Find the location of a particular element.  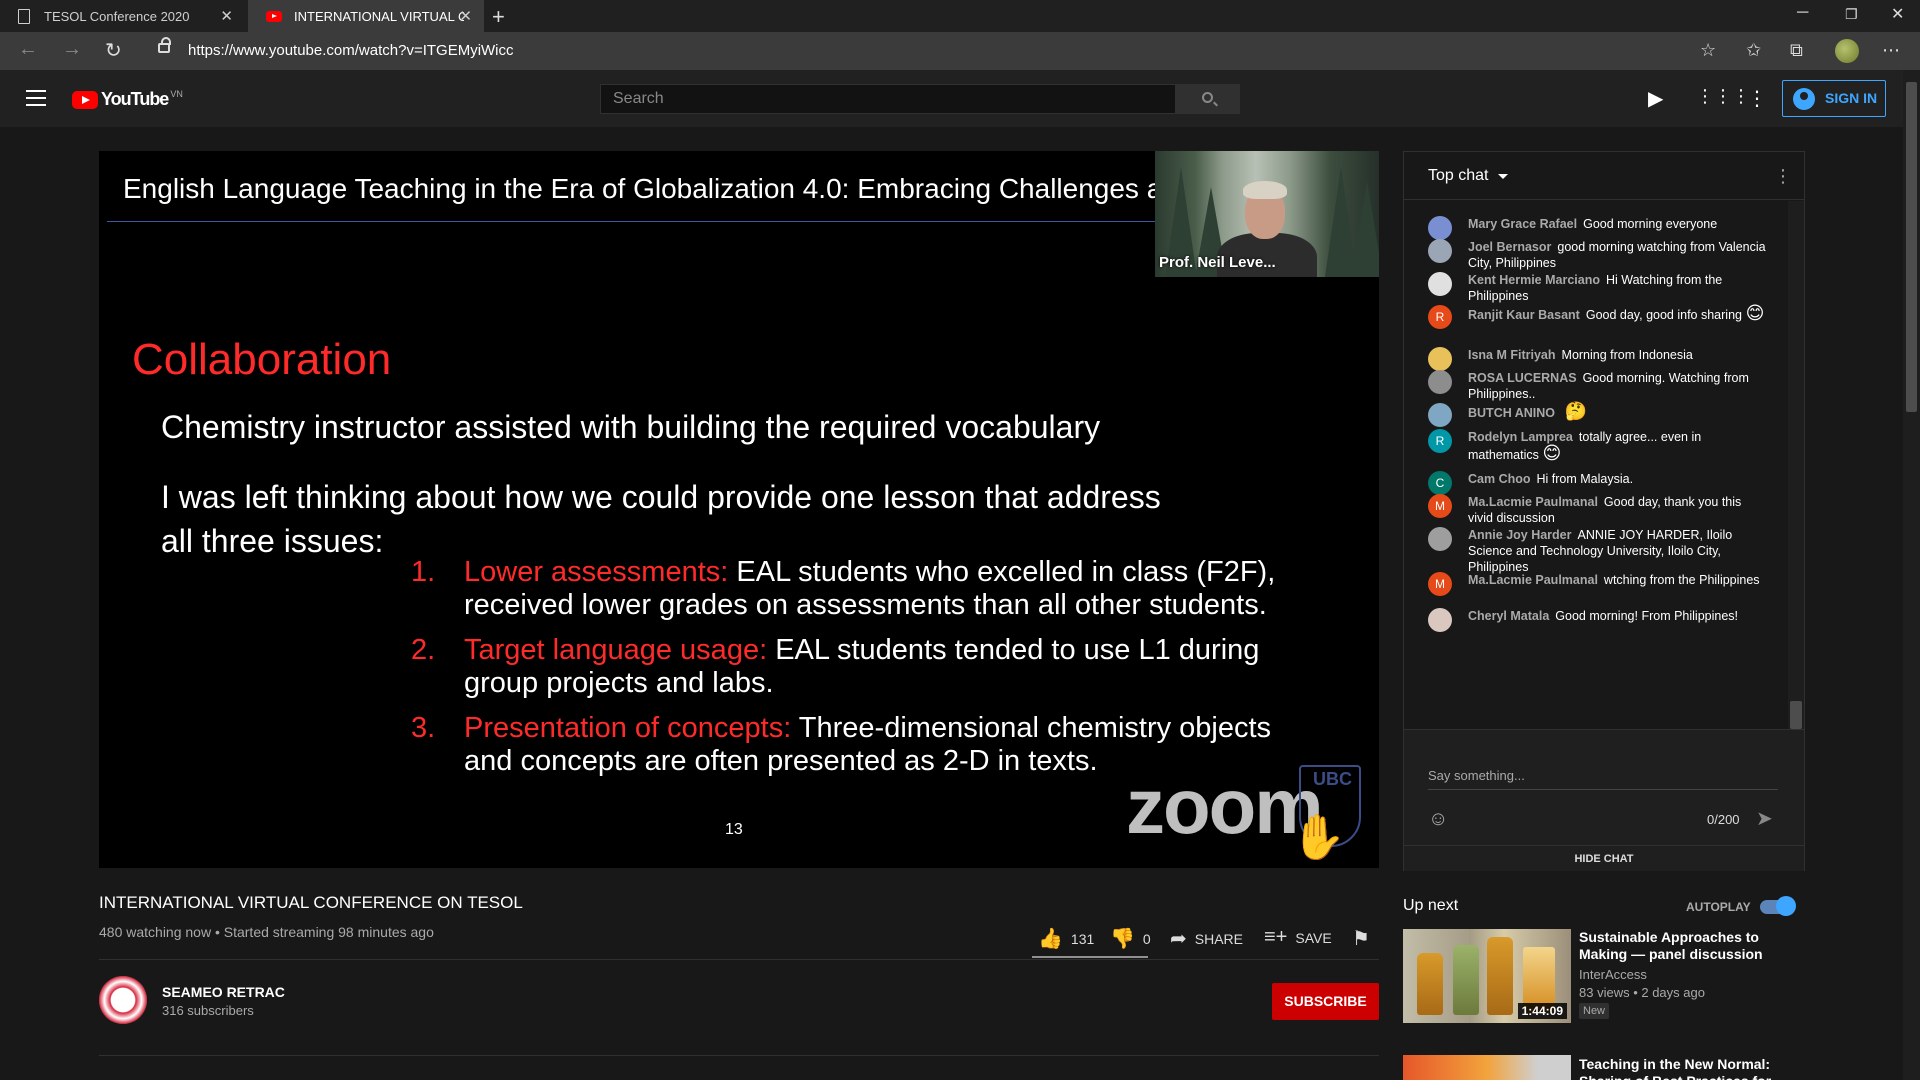

favorites-icon: ✩ is located at coordinates (1753, 50).